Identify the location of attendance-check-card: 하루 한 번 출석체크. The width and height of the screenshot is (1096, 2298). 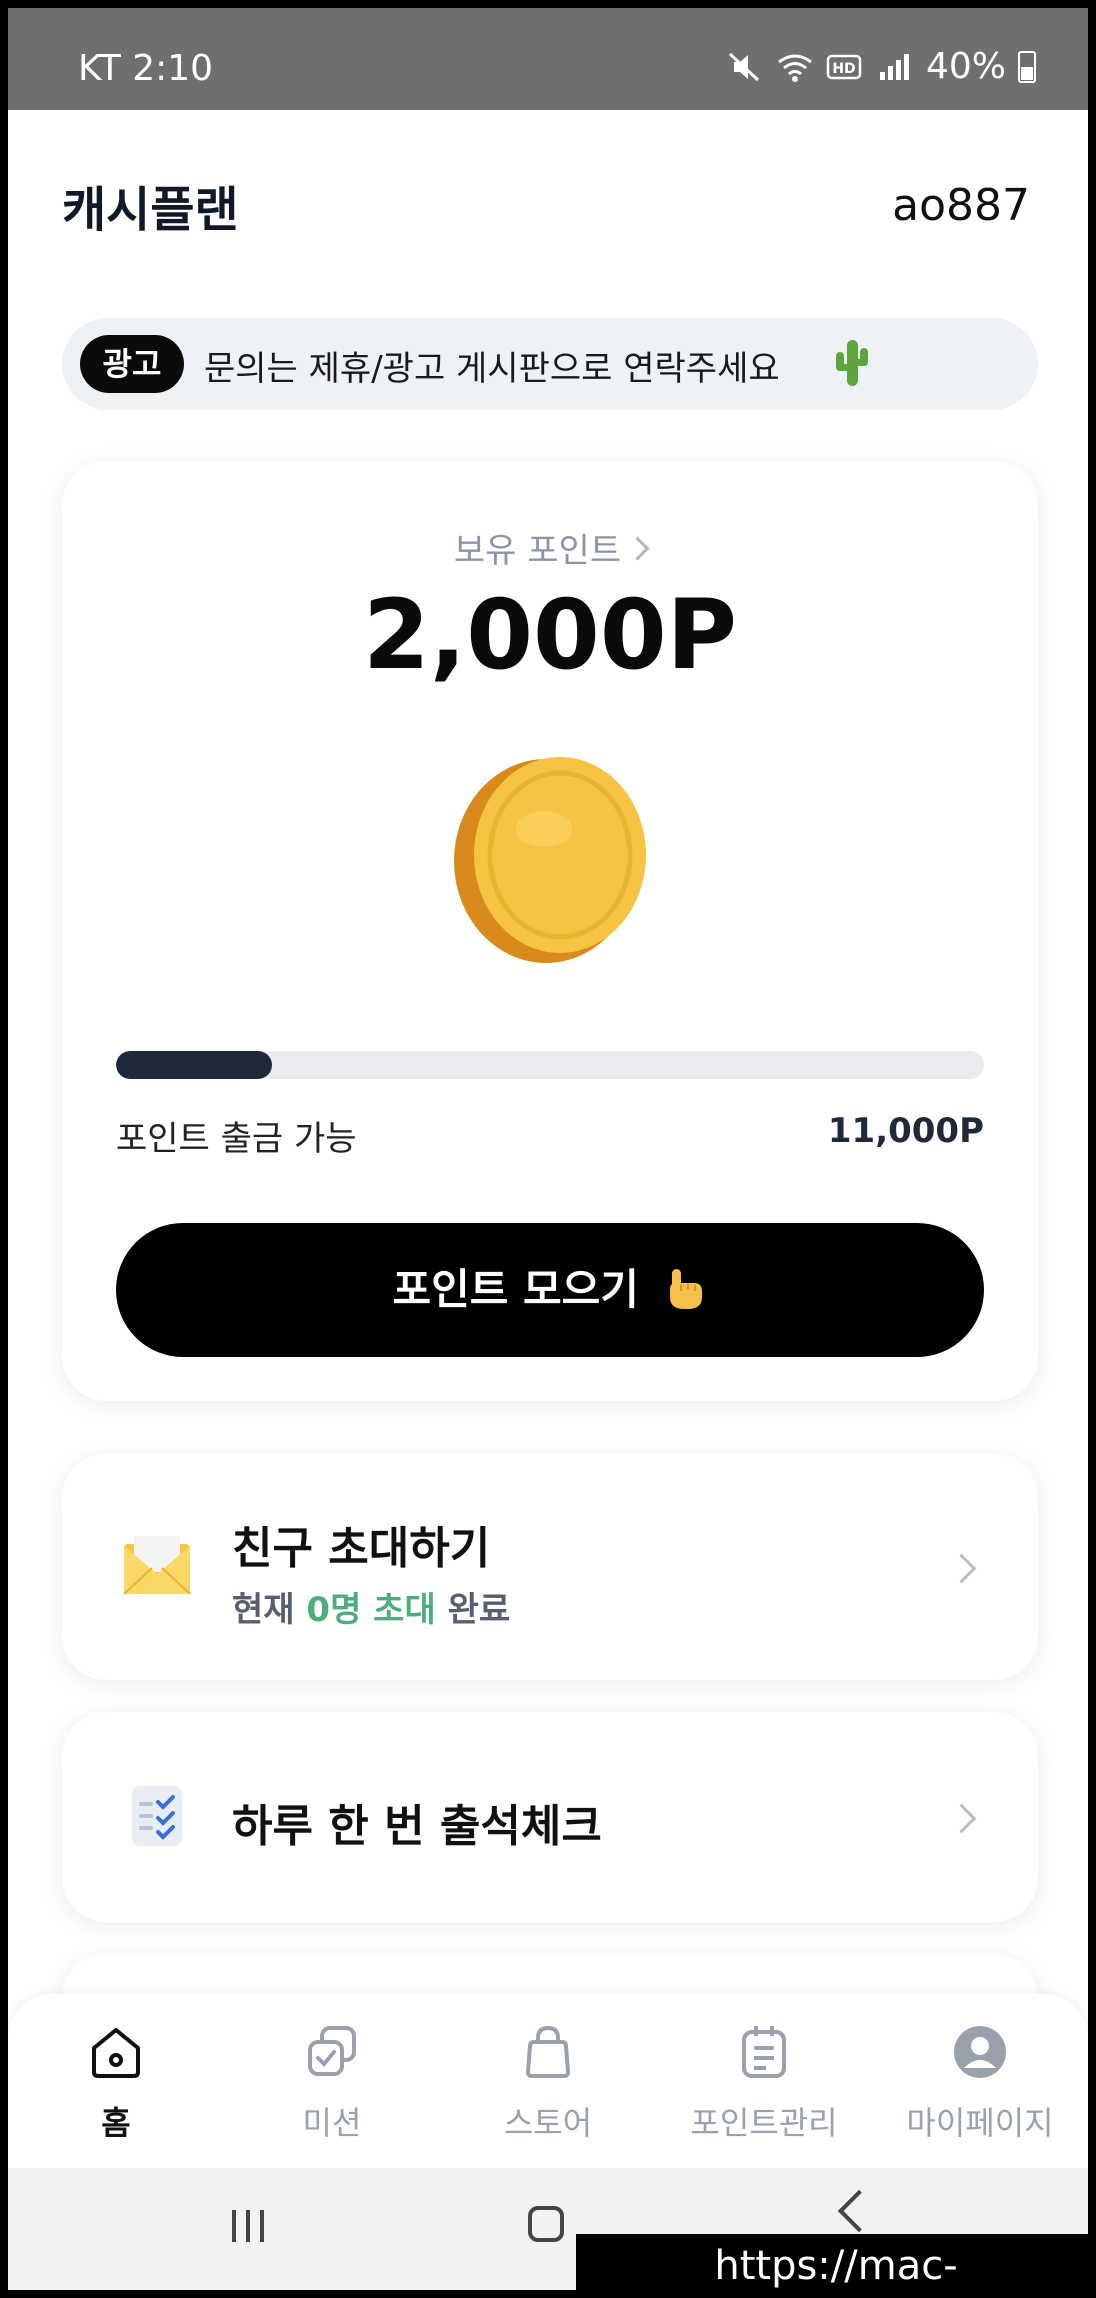
(550, 1817).